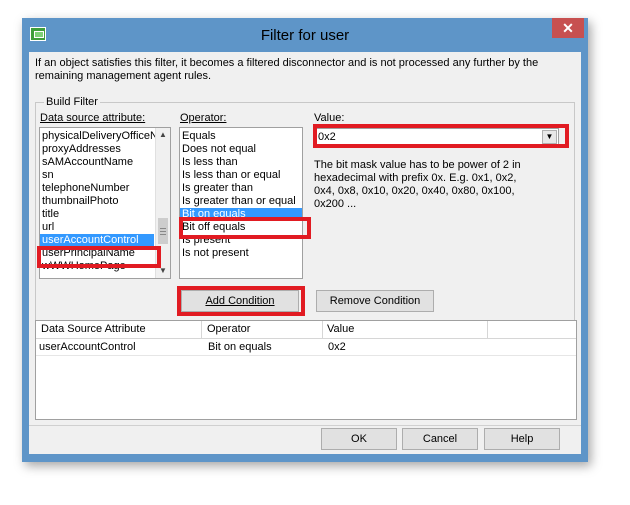 The width and height of the screenshot is (630, 505). What do you see at coordinates (241, 175) in the screenshot?
I see `operator-item: Is less than or equal` at bounding box center [241, 175].